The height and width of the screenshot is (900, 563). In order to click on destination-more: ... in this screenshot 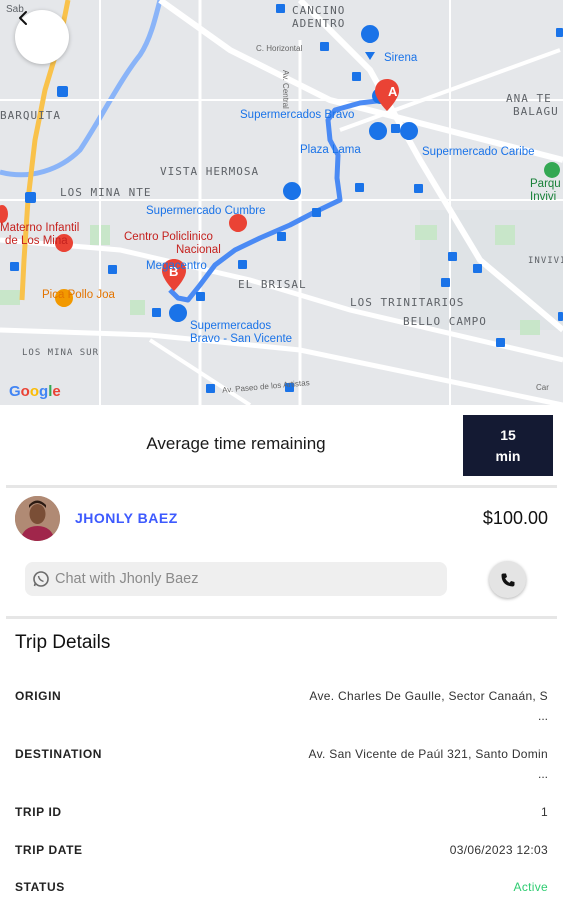, I will do `click(542, 774)`.